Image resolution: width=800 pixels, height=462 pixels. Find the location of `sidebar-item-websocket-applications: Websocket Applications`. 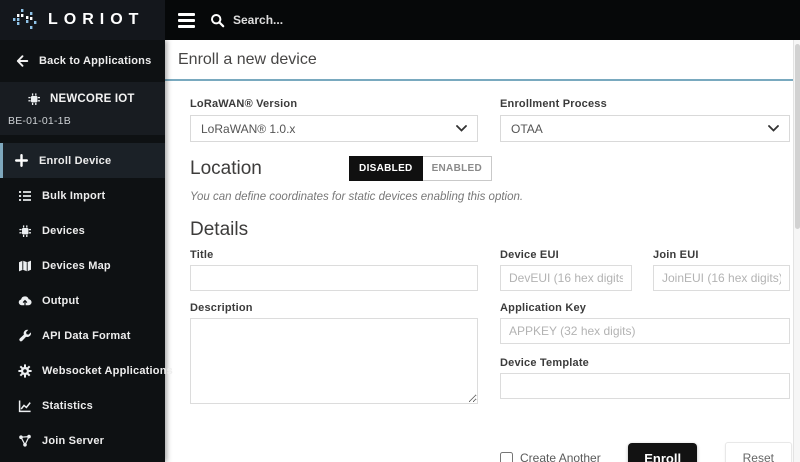

sidebar-item-websocket-applications: Websocket Applications is located at coordinates (86, 370).